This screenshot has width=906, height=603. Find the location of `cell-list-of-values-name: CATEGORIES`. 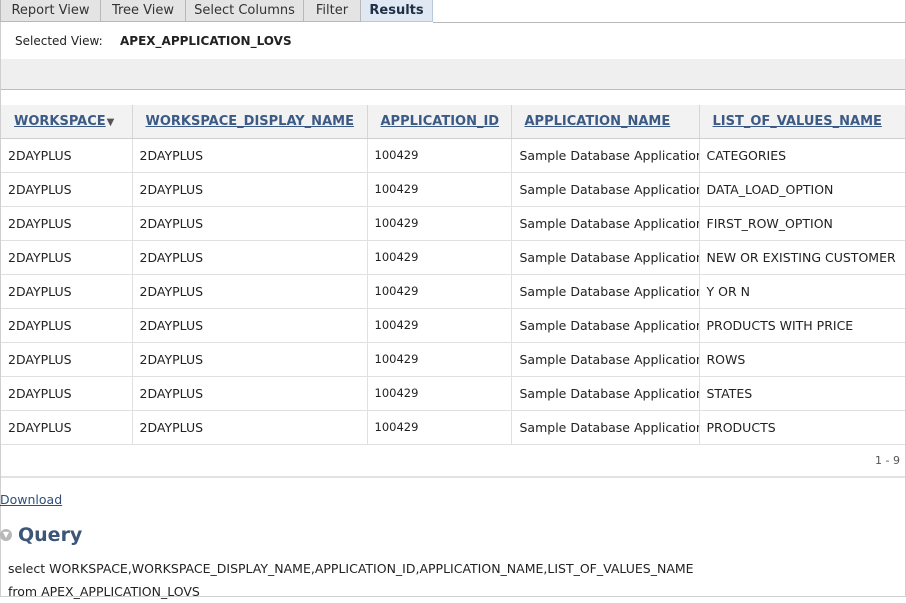

cell-list-of-values-name: CATEGORIES is located at coordinates (802, 155).